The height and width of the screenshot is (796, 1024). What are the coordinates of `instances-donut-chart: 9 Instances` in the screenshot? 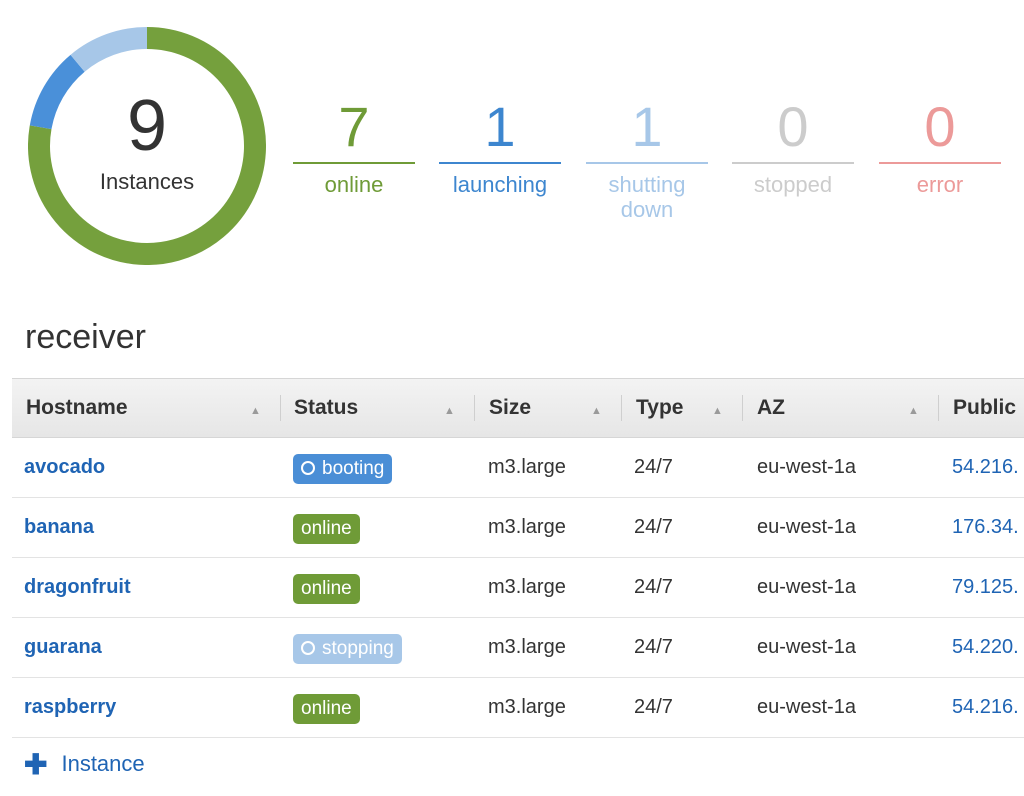 It's located at (147, 146).